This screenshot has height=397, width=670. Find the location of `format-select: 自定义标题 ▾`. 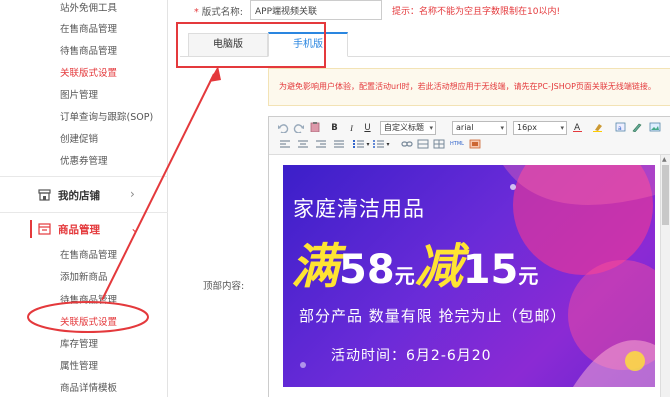

format-select: 自定义标题 ▾ is located at coordinates (408, 128).